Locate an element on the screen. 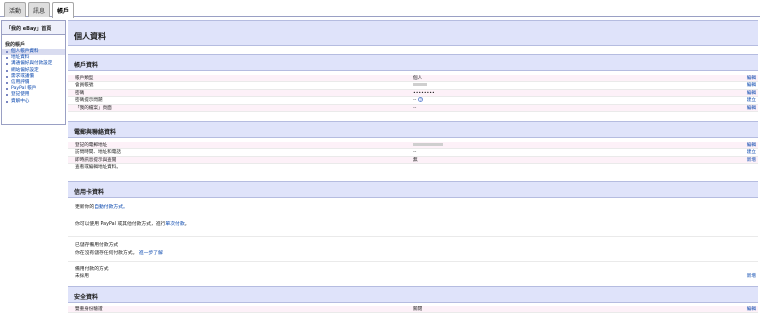 This screenshot has width=760, height=335. saved-payment-value: 你在沒有儲存任何付款方式。 is located at coordinates (106, 253).